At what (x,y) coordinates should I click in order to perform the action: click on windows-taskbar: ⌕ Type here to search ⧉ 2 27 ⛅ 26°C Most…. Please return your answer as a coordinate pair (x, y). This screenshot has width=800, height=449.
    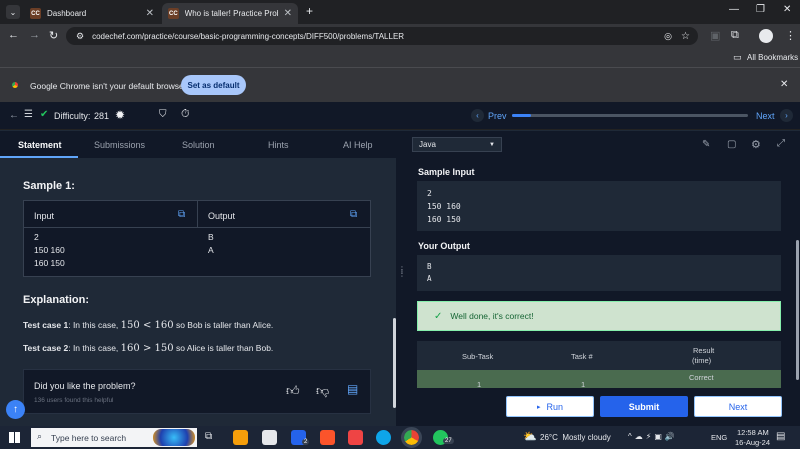
    Looking at the image, I should click on (400, 437).